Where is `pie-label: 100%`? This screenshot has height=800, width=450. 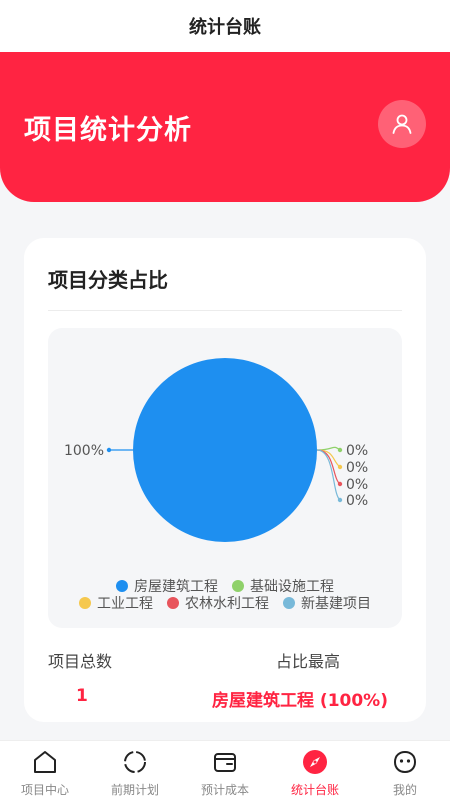
pie-label: 100% is located at coordinates (84, 451).